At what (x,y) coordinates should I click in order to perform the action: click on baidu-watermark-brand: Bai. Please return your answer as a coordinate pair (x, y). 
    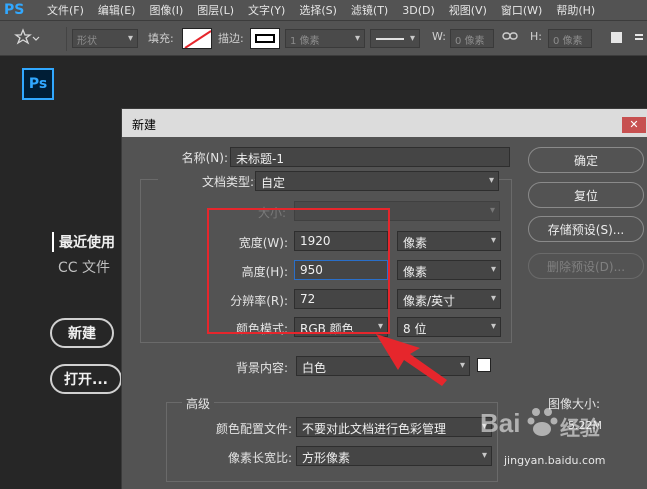
    Looking at the image, I should click on (500, 423).